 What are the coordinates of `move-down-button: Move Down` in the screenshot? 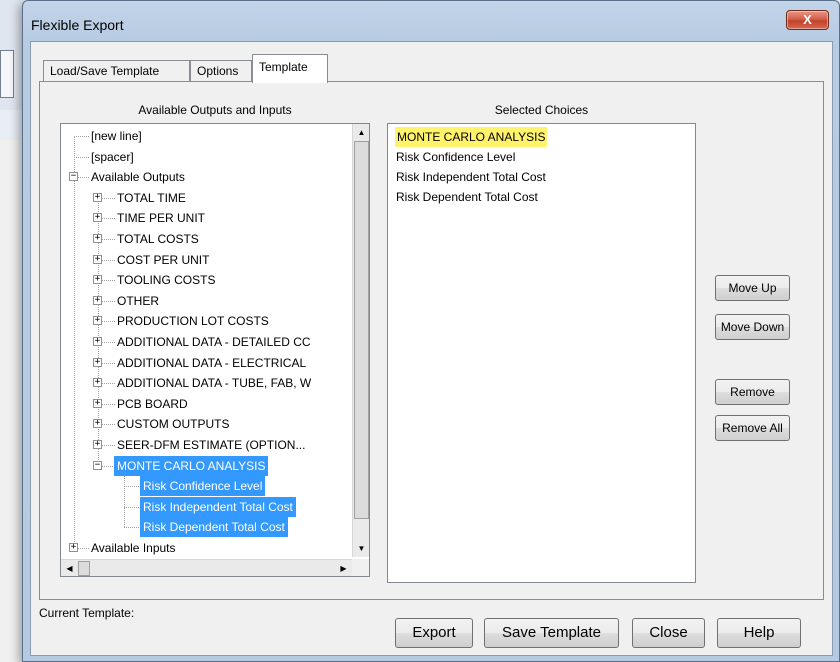 It's located at (752, 327).